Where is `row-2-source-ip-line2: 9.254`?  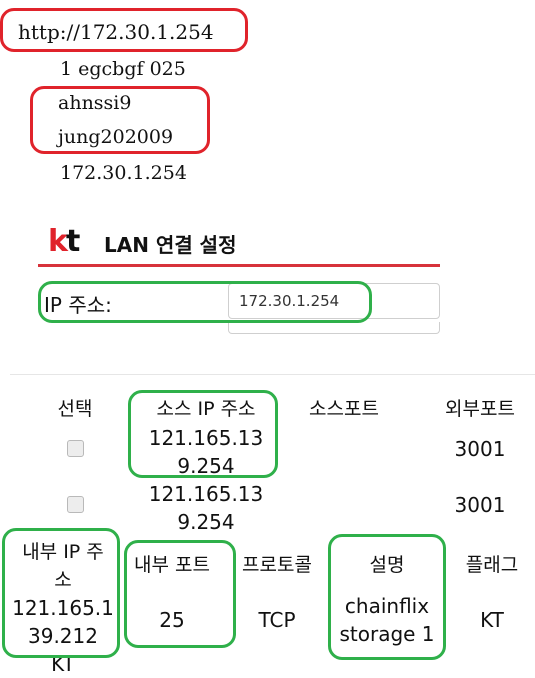
row-2-source-ip-line2: 9.254 is located at coordinates (206, 522).